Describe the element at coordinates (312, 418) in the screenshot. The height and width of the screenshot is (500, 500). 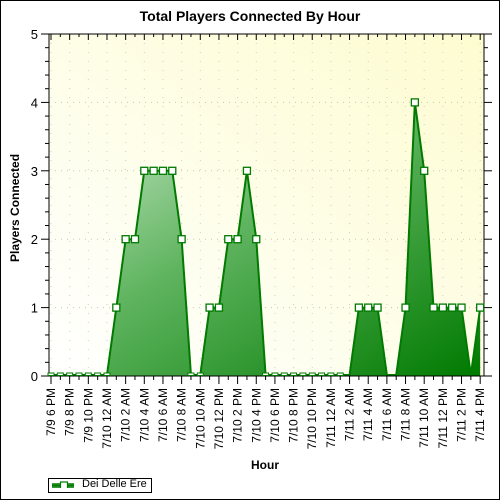
I see `x-tick-label: 7/10 10 PM` at that location.